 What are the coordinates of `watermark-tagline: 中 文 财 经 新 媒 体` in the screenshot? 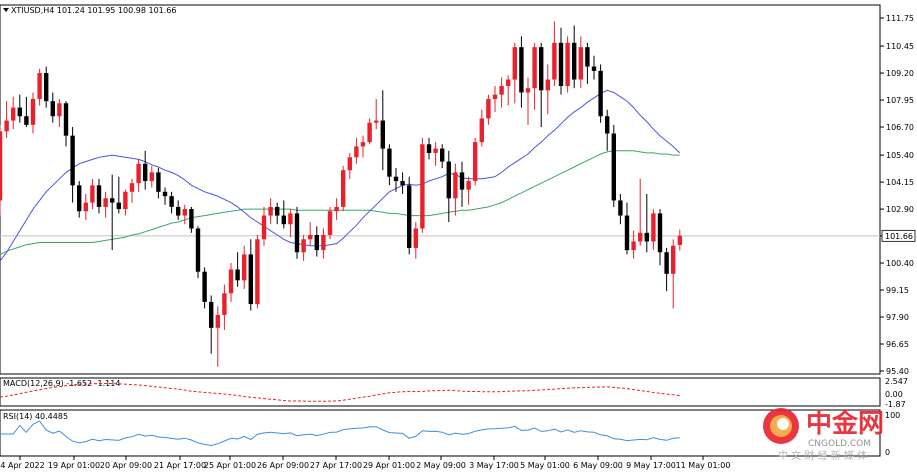 It's located at (822, 455).